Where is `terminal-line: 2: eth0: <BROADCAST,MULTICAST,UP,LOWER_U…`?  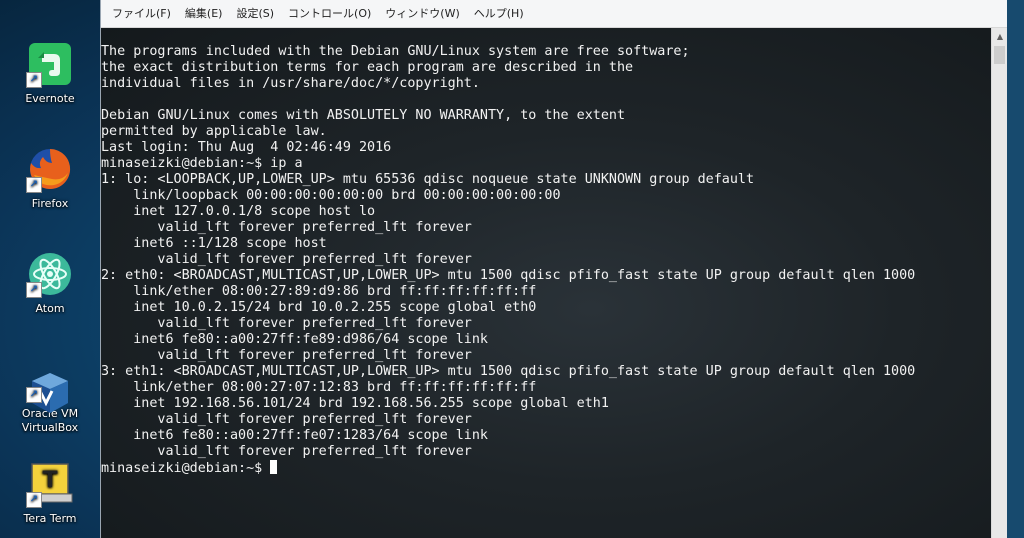
terminal-line: 2: eth0: <BROADCAST,MULTICAST,UP,LOWER_U… is located at coordinates (508, 275).